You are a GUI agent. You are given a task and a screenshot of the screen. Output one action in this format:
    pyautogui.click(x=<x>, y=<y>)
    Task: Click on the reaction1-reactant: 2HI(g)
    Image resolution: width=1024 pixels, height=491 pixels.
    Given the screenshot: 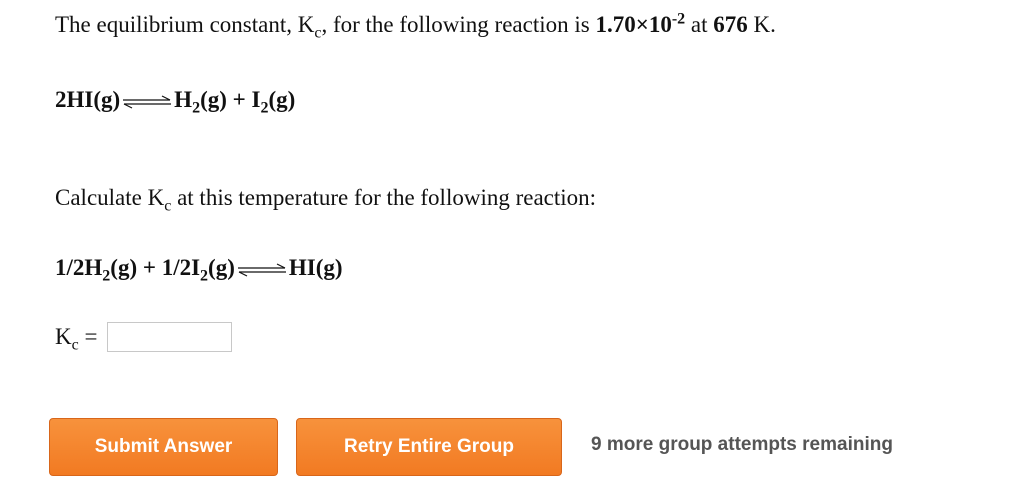 What is the action you would take?
    pyautogui.click(x=88, y=99)
    